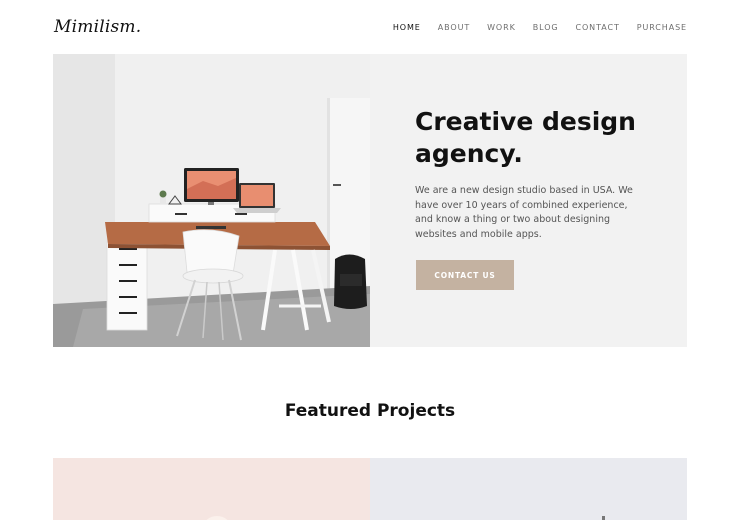 The width and height of the screenshot is (740, 520). I want to click on contact-us-button: CONTACT US, so click(465, 275).